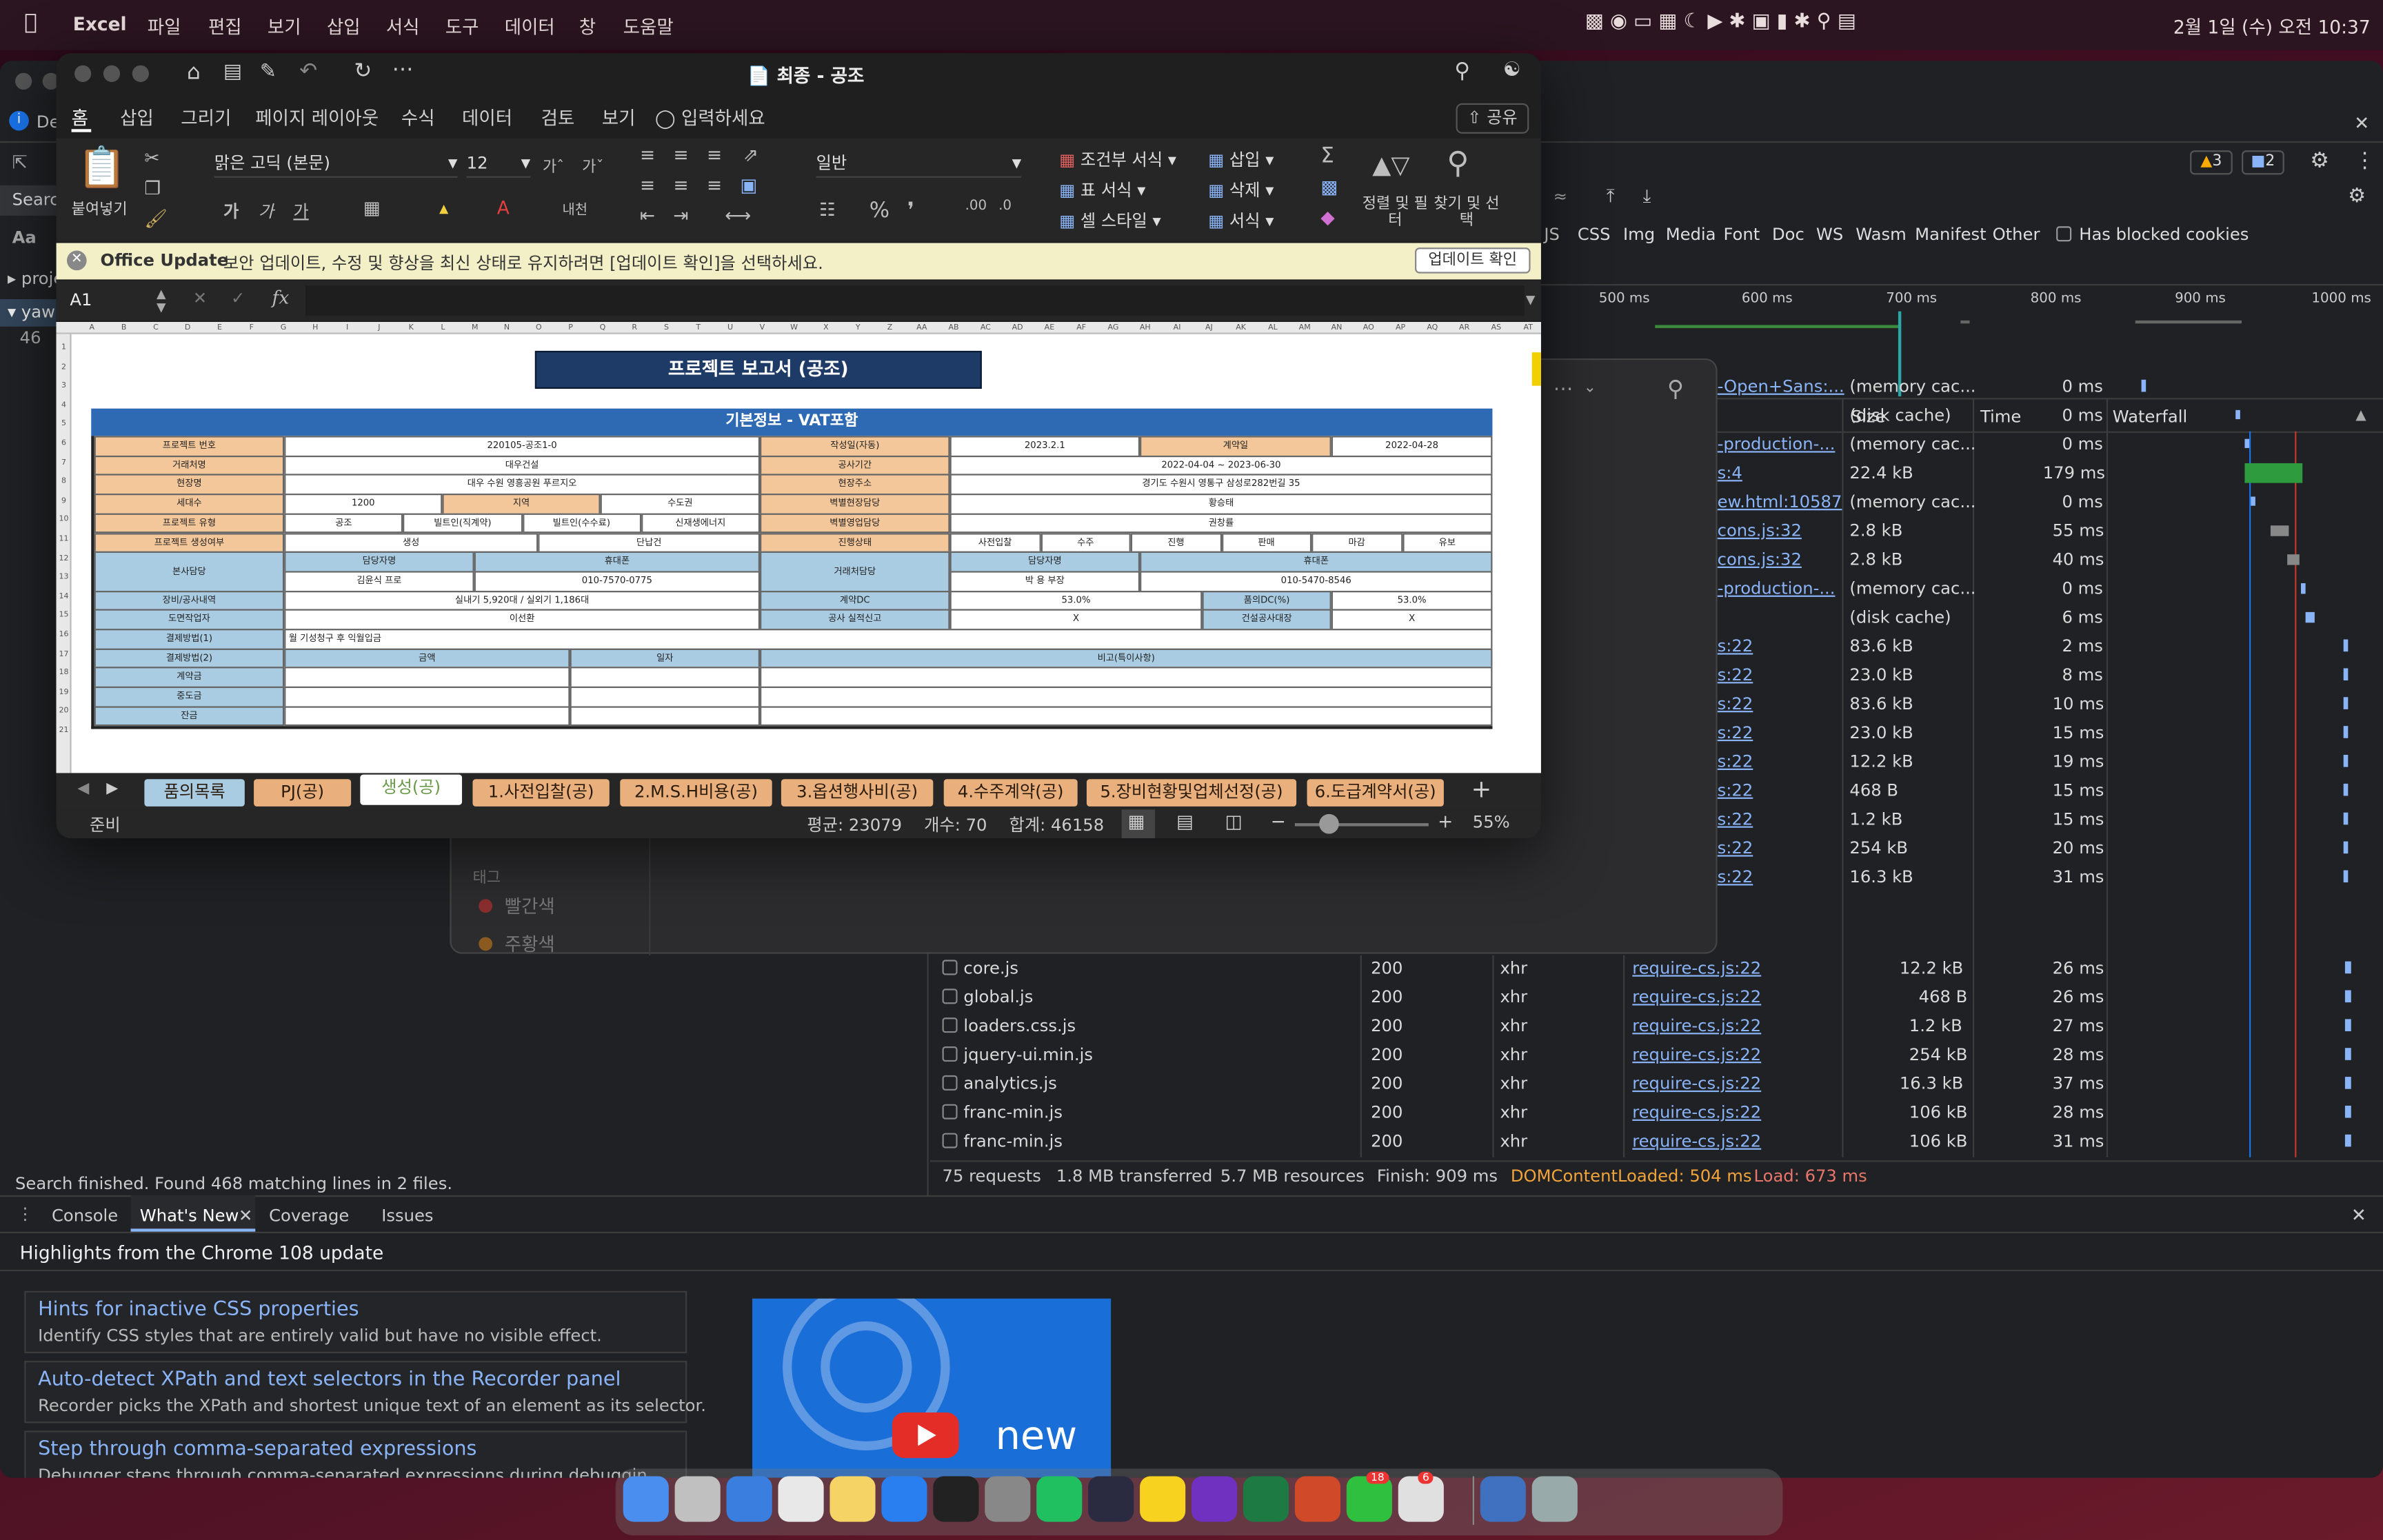 This screenshot has height=1540, width=2383. Describe the element at coordinates (141, 74) in the screenshot. I see `zoom-window-button` at that location.